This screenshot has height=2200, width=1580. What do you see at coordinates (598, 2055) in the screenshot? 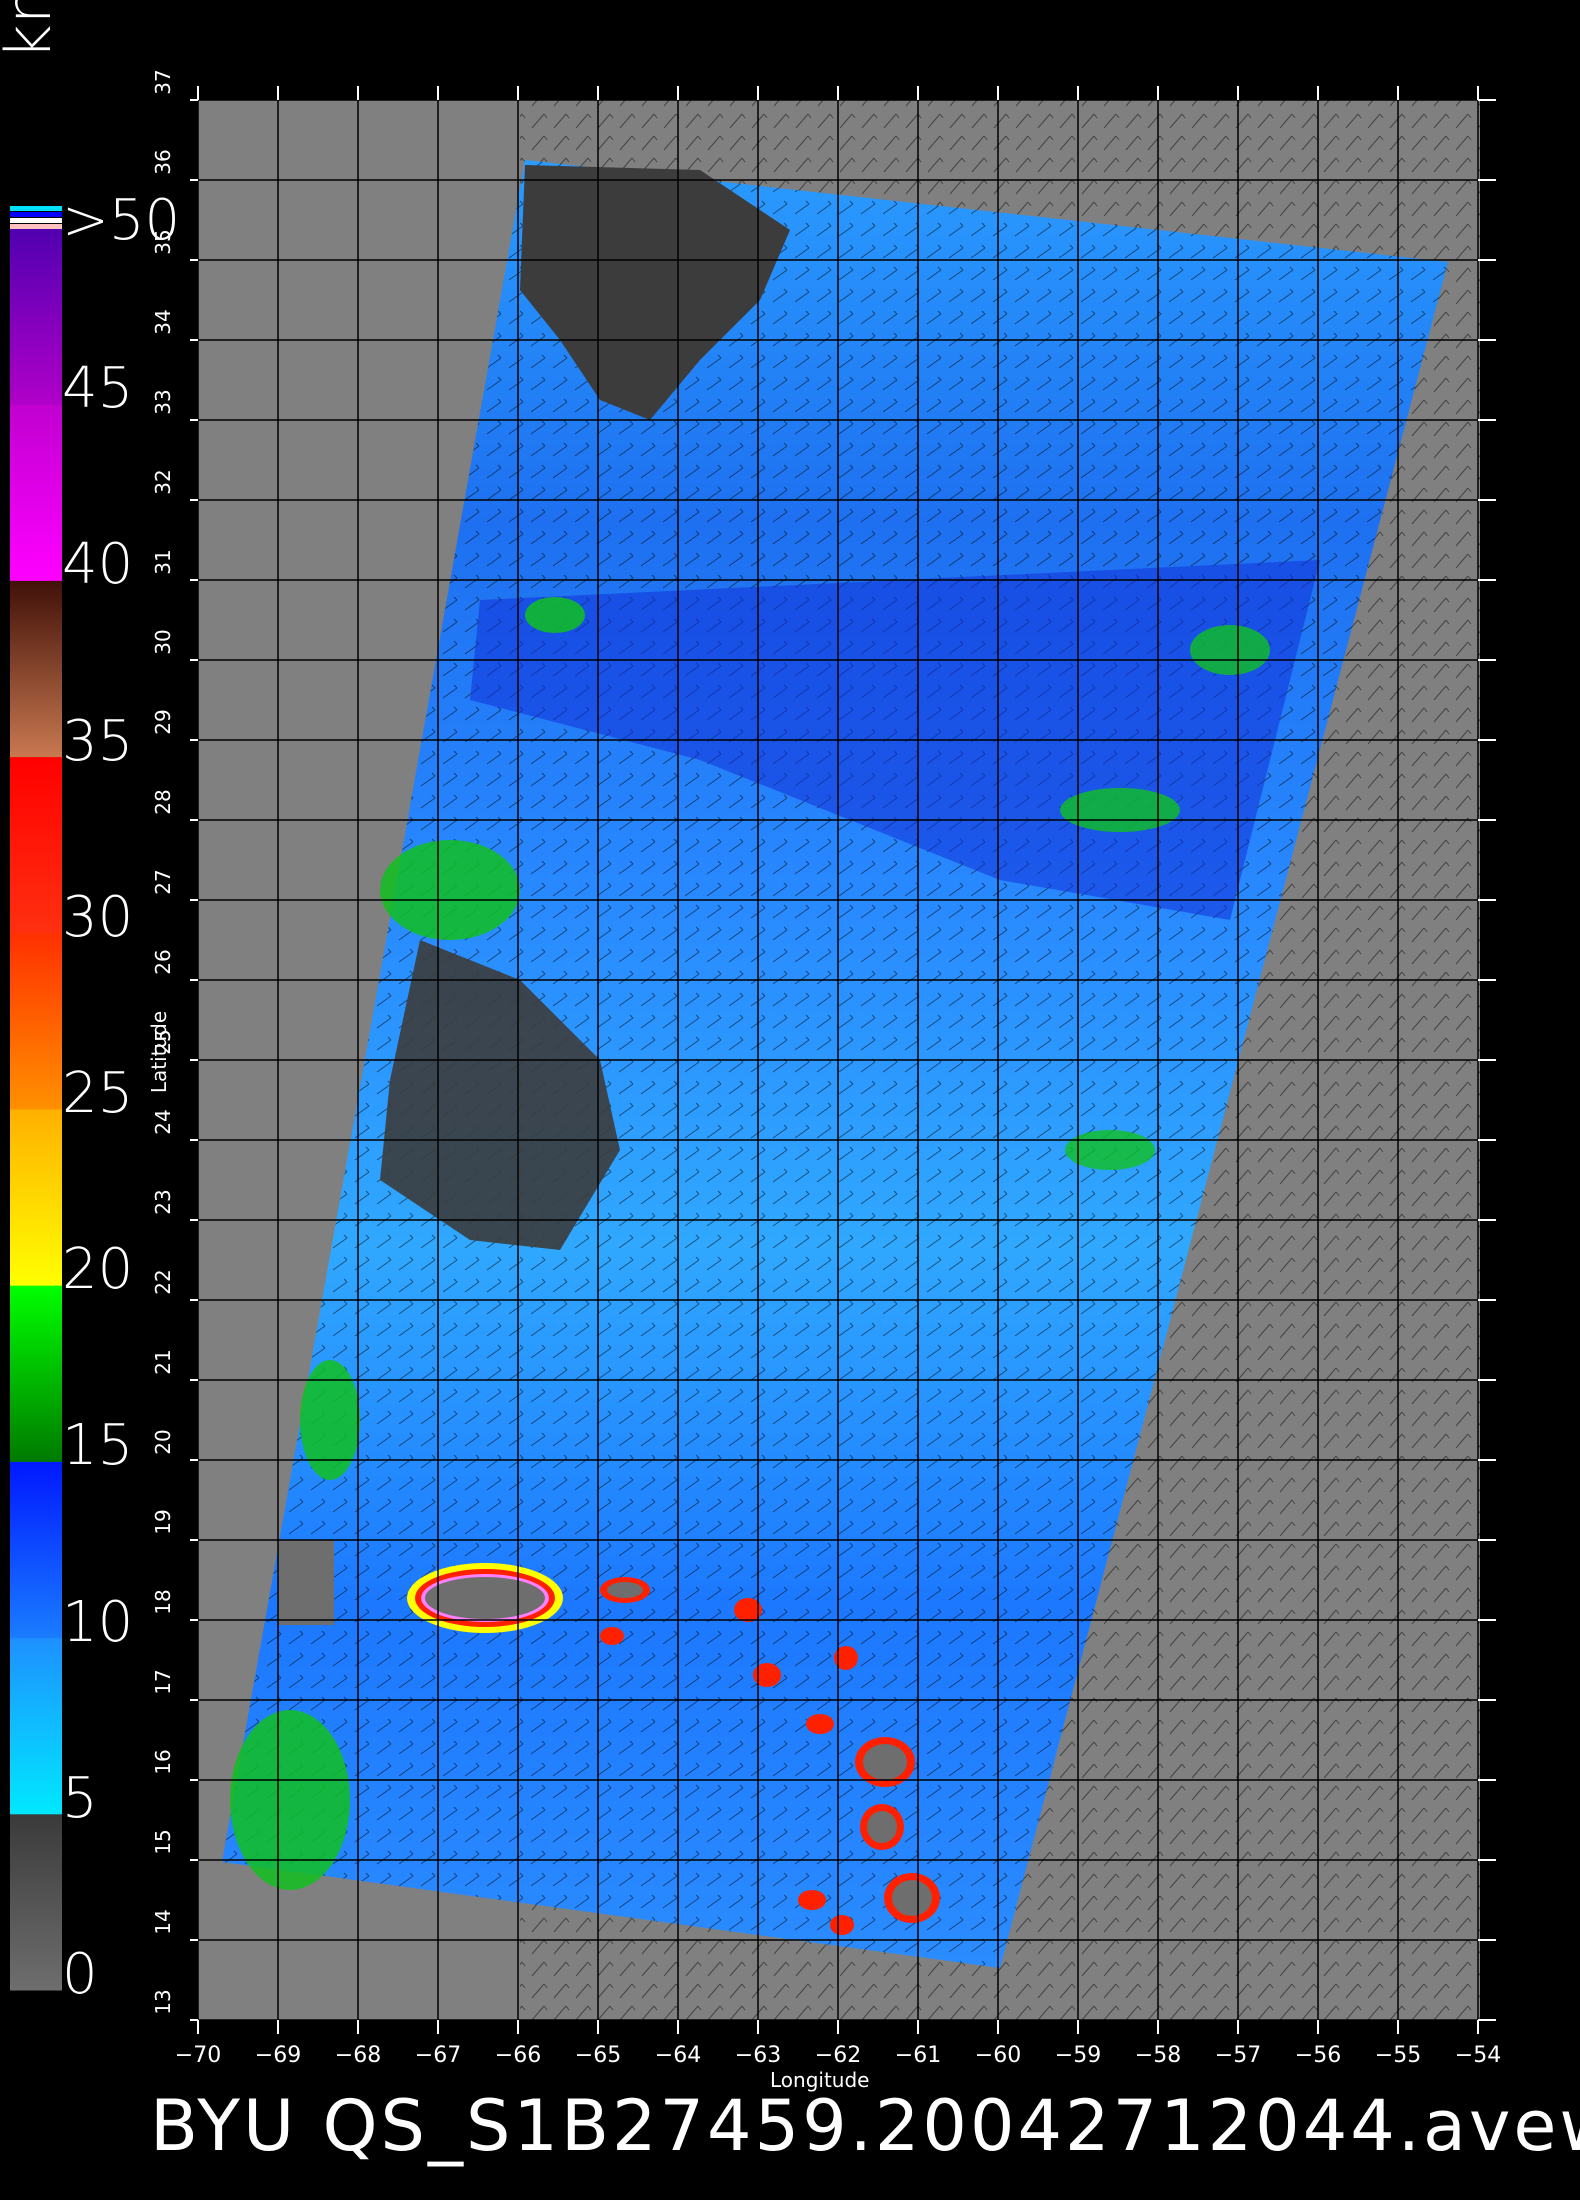
I see `x-tick-label: −65` at bounding box center [598, 2055].